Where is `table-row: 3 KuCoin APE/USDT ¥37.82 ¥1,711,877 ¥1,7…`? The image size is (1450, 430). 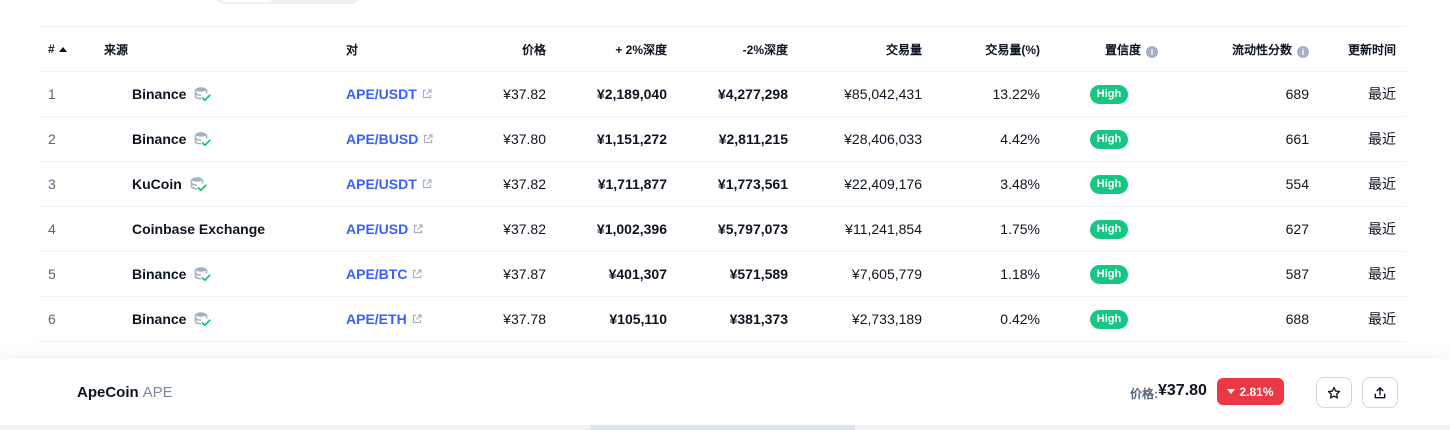 table-row: 3 KuCoin APE/USDT ¥37.82 ¥1,711,877 ¥1,7… is located at coordinates (722, 184).